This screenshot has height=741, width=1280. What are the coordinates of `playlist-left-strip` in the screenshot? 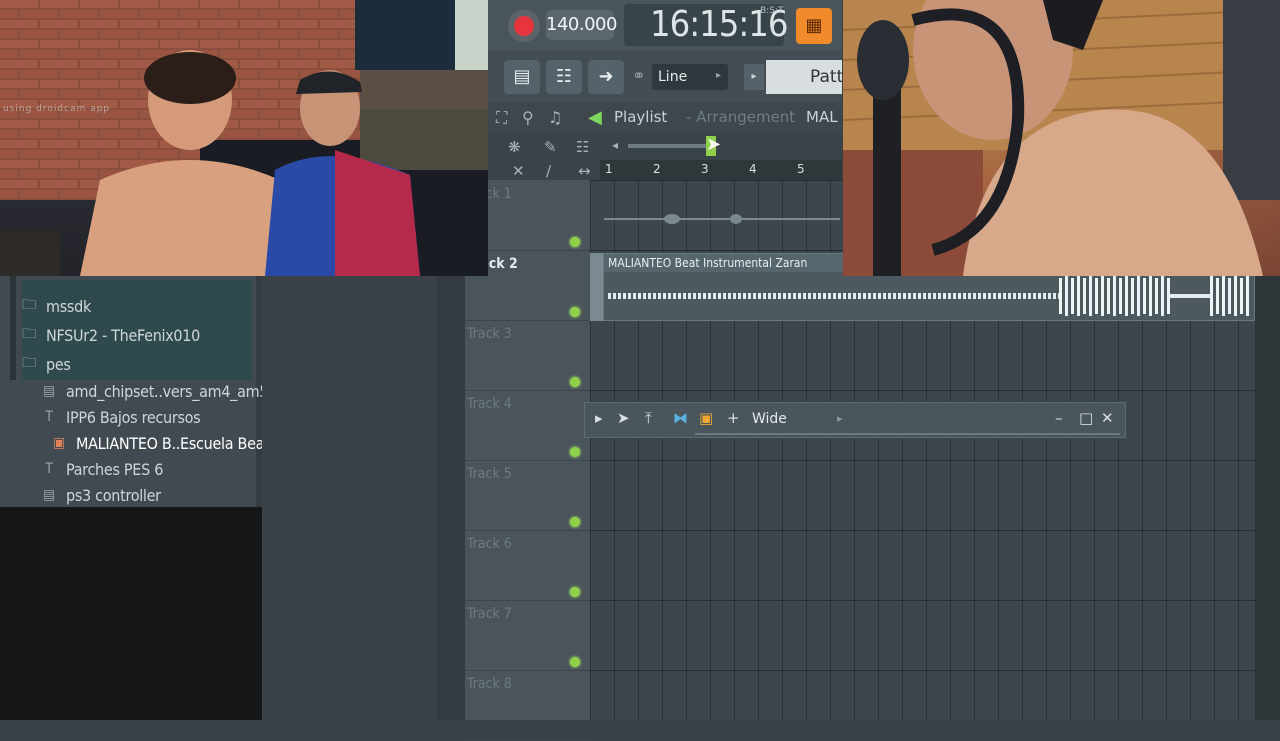 It's located at (451, 497).